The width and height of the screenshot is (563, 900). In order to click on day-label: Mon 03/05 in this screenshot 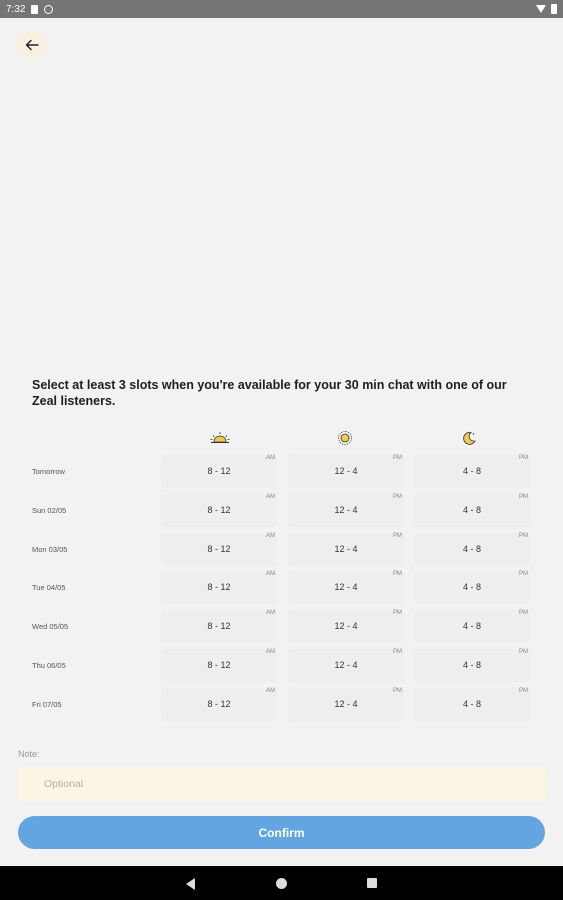, I will do `click(50, 549)`.